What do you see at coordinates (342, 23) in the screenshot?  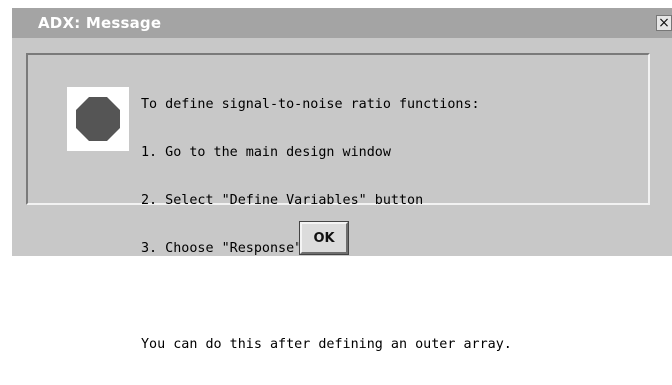 I see `title-bar: ADX: Message ×` at bounding box center [342, 23].